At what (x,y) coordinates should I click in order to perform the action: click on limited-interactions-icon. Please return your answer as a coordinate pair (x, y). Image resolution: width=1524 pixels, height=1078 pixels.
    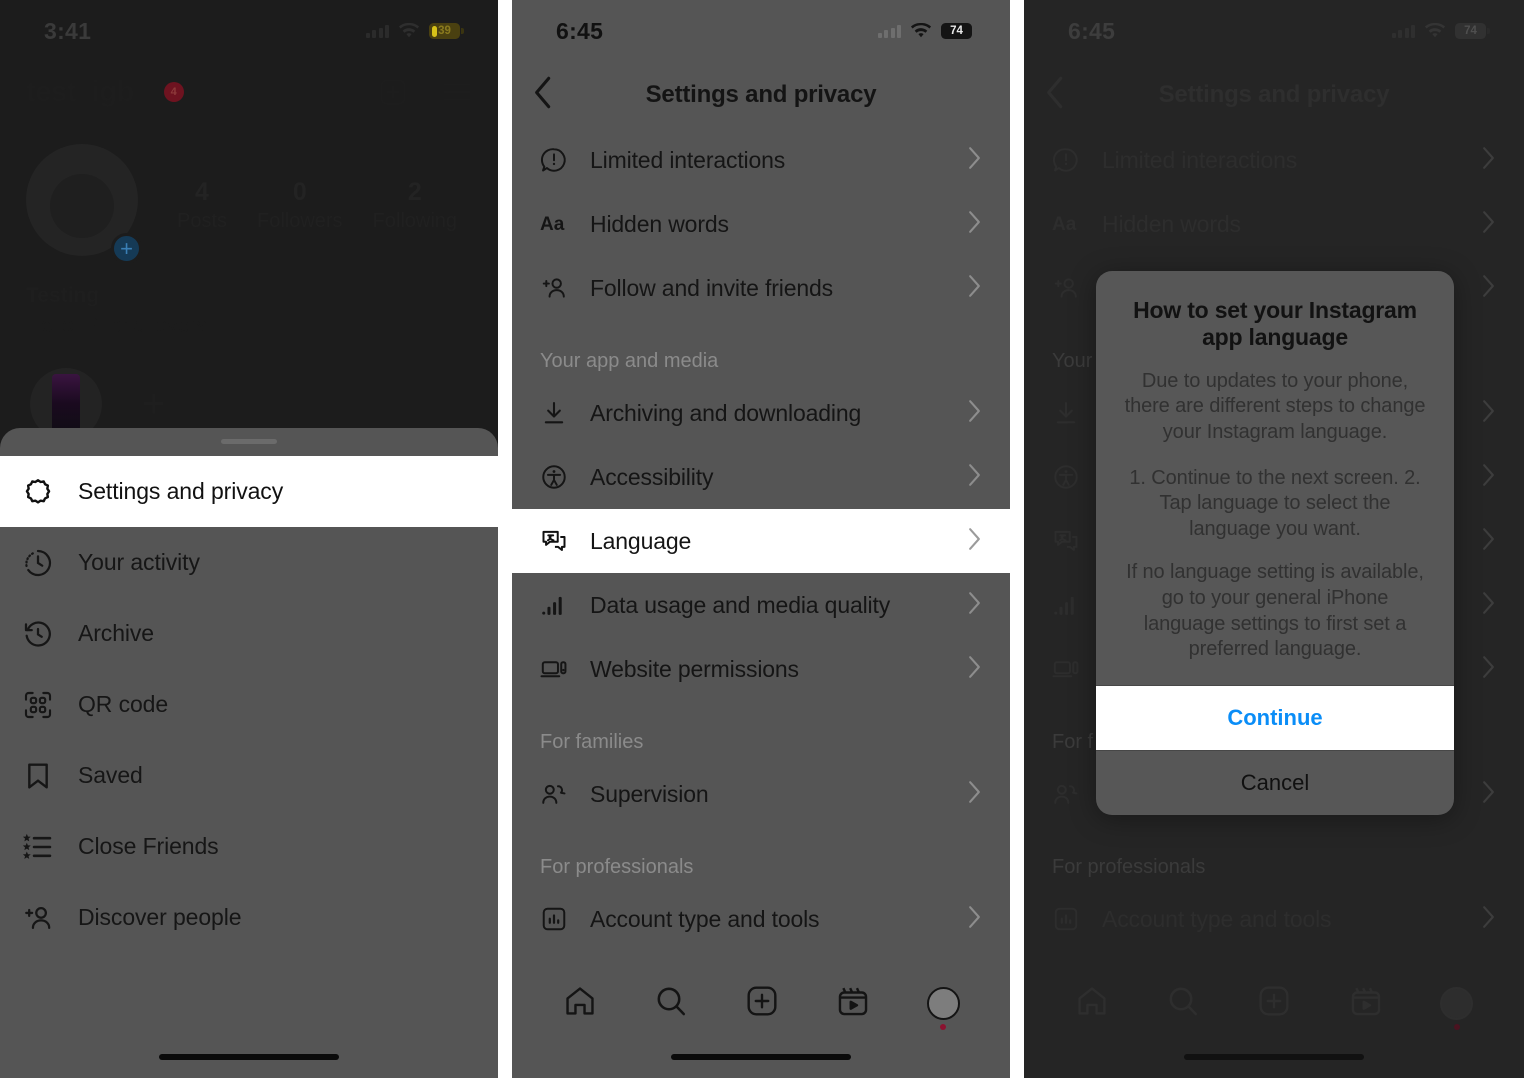
    Looking at the image, I should click on (1077, 160).